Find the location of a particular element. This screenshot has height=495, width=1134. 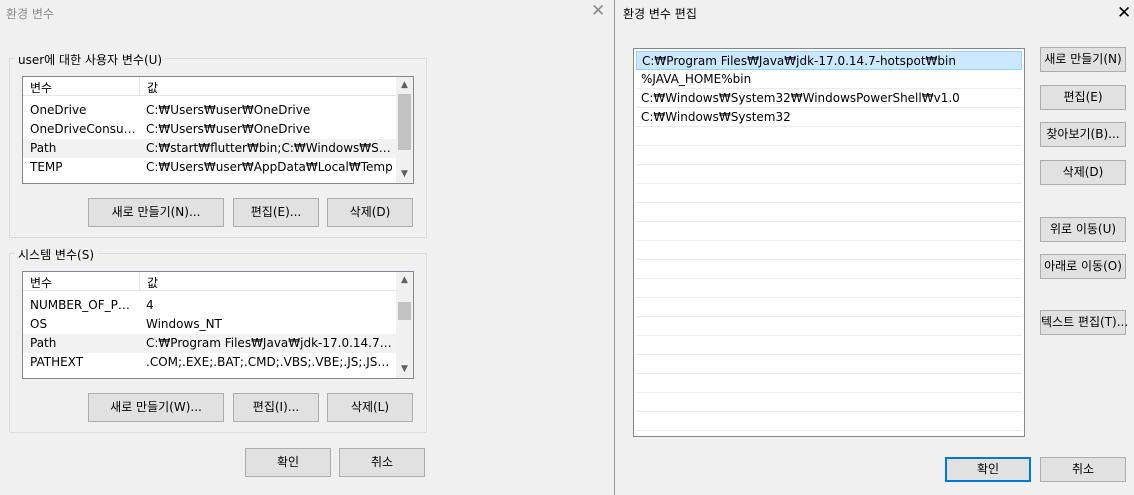

move-down-button: 아래로 이동(O) is located at coordinates (1083, 266).